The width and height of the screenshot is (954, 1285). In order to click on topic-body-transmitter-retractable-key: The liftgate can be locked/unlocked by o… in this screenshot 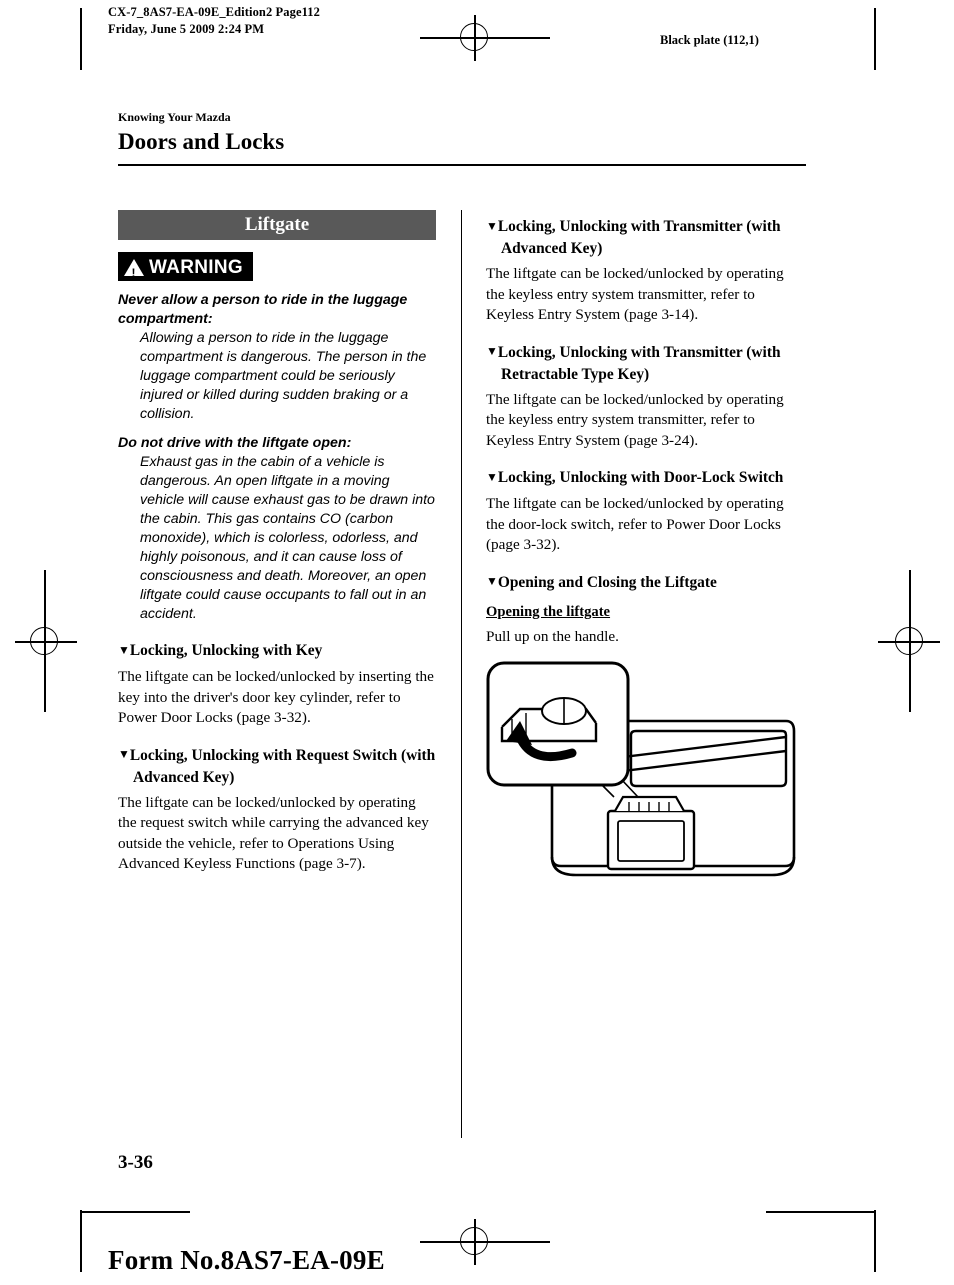, I will do `click(635, 419)`.